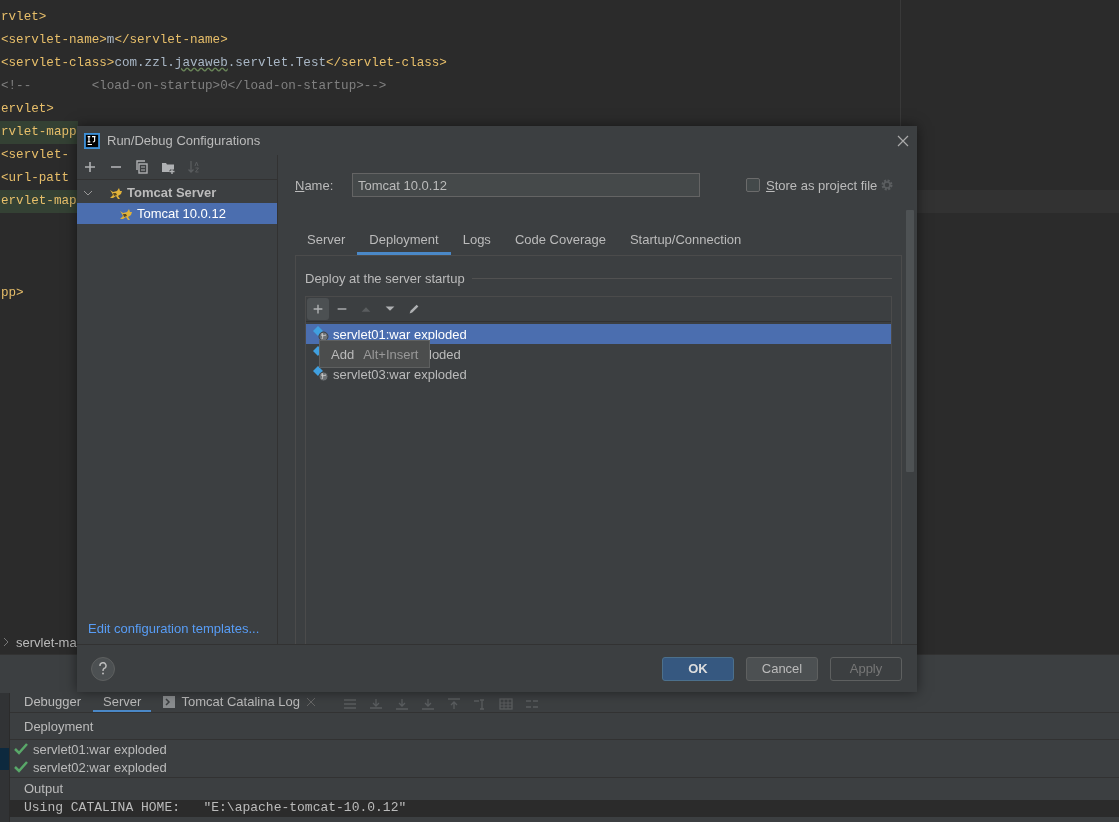 The width and height of the screenshot is (1119, 822). What do you see at coordinates (46, 642) in the screenshot?
I see `breadcrumb: servlet-ma` at bounding box center [46, 642].